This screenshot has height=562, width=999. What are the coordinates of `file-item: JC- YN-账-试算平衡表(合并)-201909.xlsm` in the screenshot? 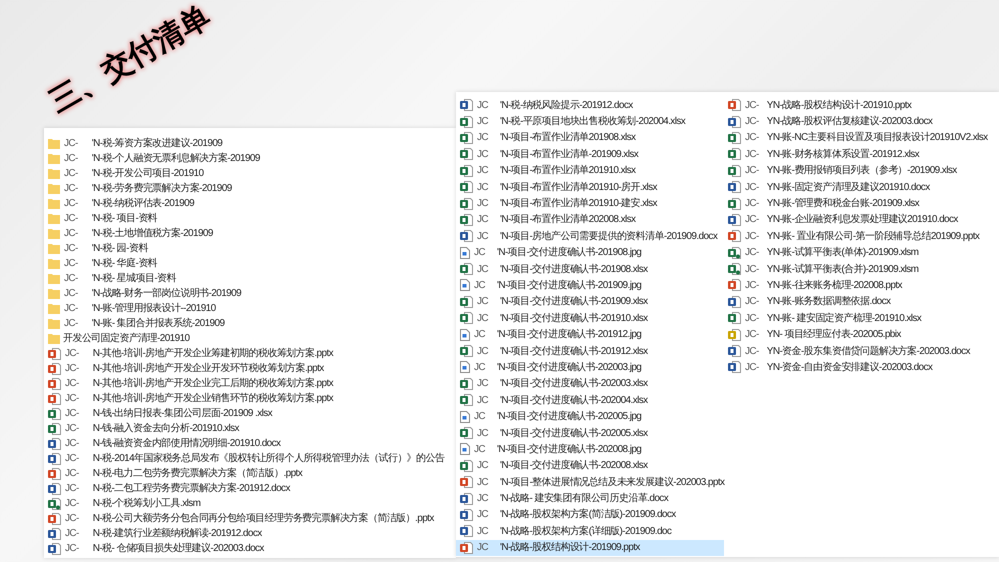 It's located at (861, 269).